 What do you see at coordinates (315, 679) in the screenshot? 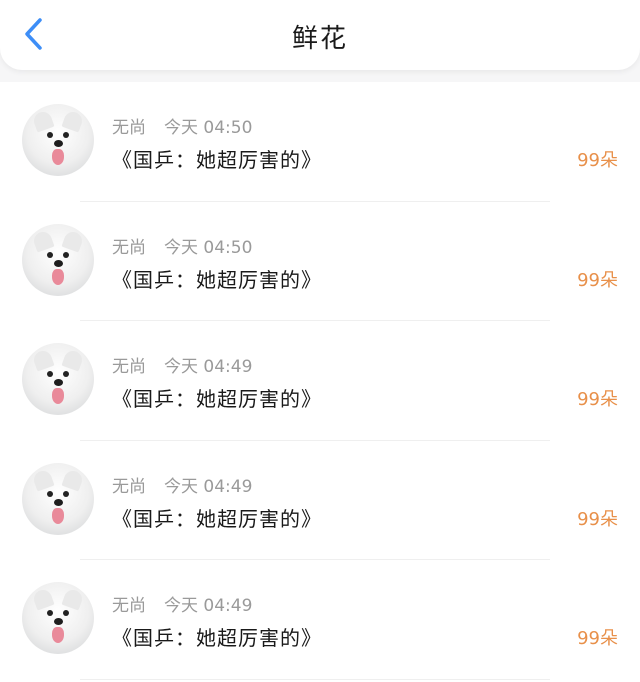
I see `divider` at bounding box center [315, 679].